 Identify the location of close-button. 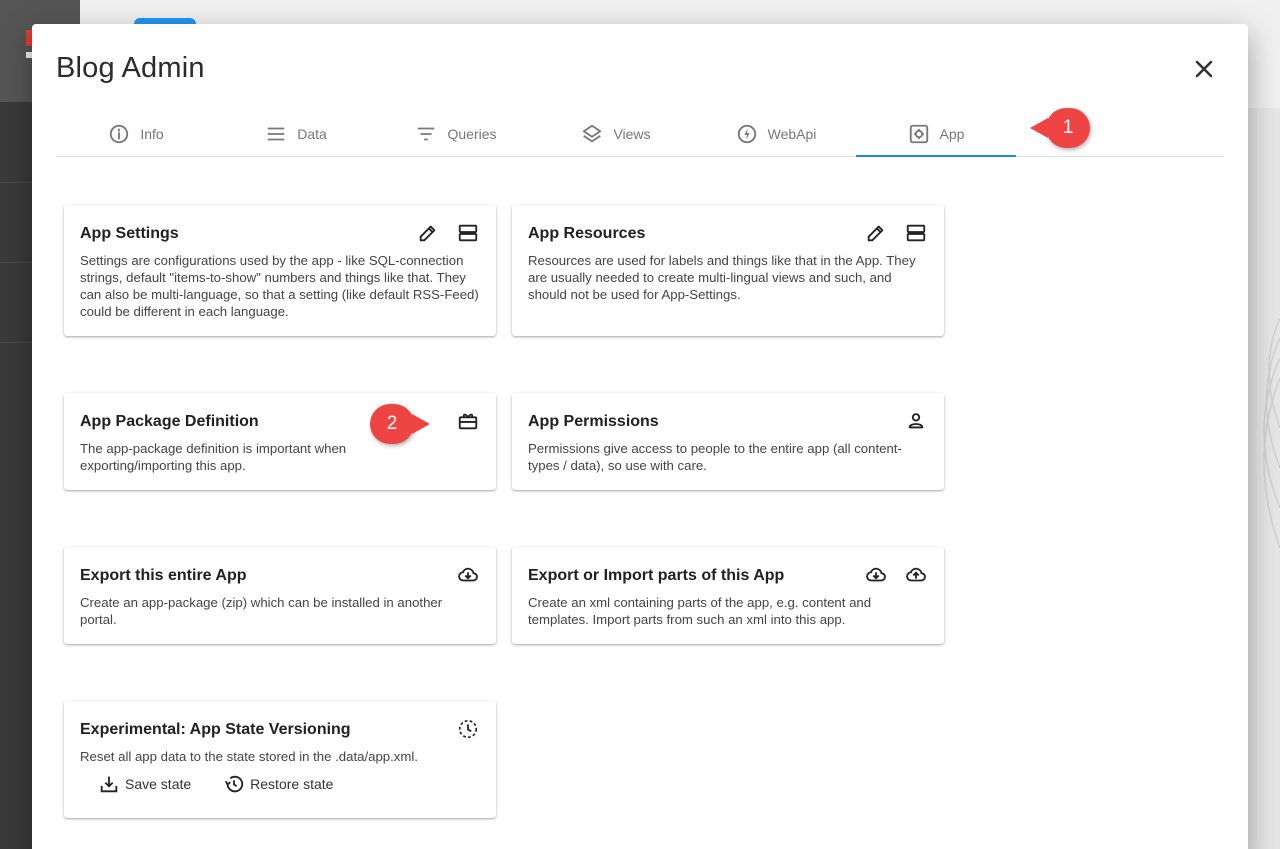
(1204, 69).